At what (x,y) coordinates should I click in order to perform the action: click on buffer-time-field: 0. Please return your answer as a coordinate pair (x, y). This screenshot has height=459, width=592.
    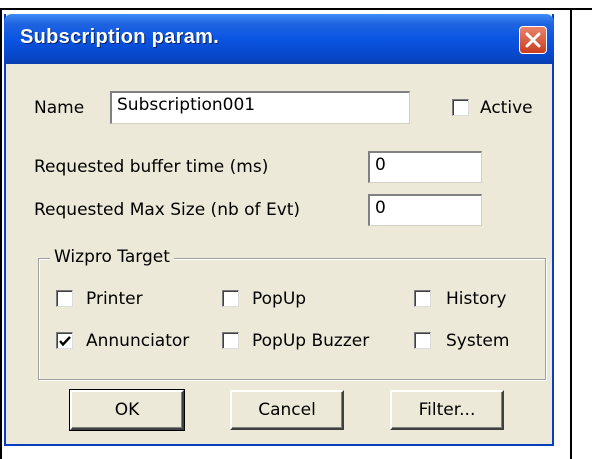
    Looking at the image, I should click on (425, 167).